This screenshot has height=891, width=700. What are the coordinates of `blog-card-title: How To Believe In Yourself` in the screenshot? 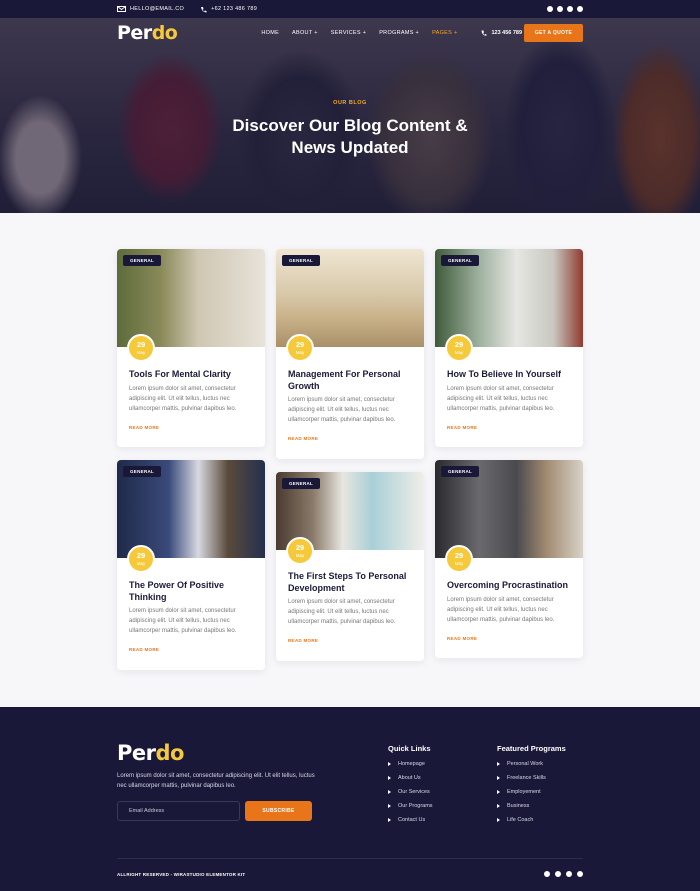 It's located at (509, 375).